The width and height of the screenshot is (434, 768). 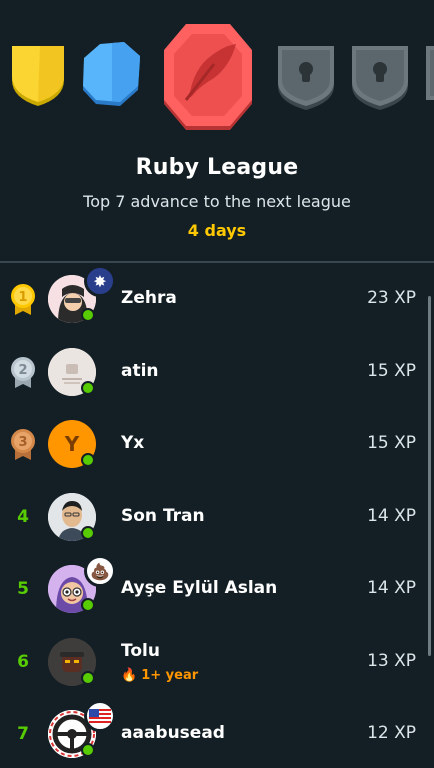 I want to click on flair-badge, so click(x=100, y=716).